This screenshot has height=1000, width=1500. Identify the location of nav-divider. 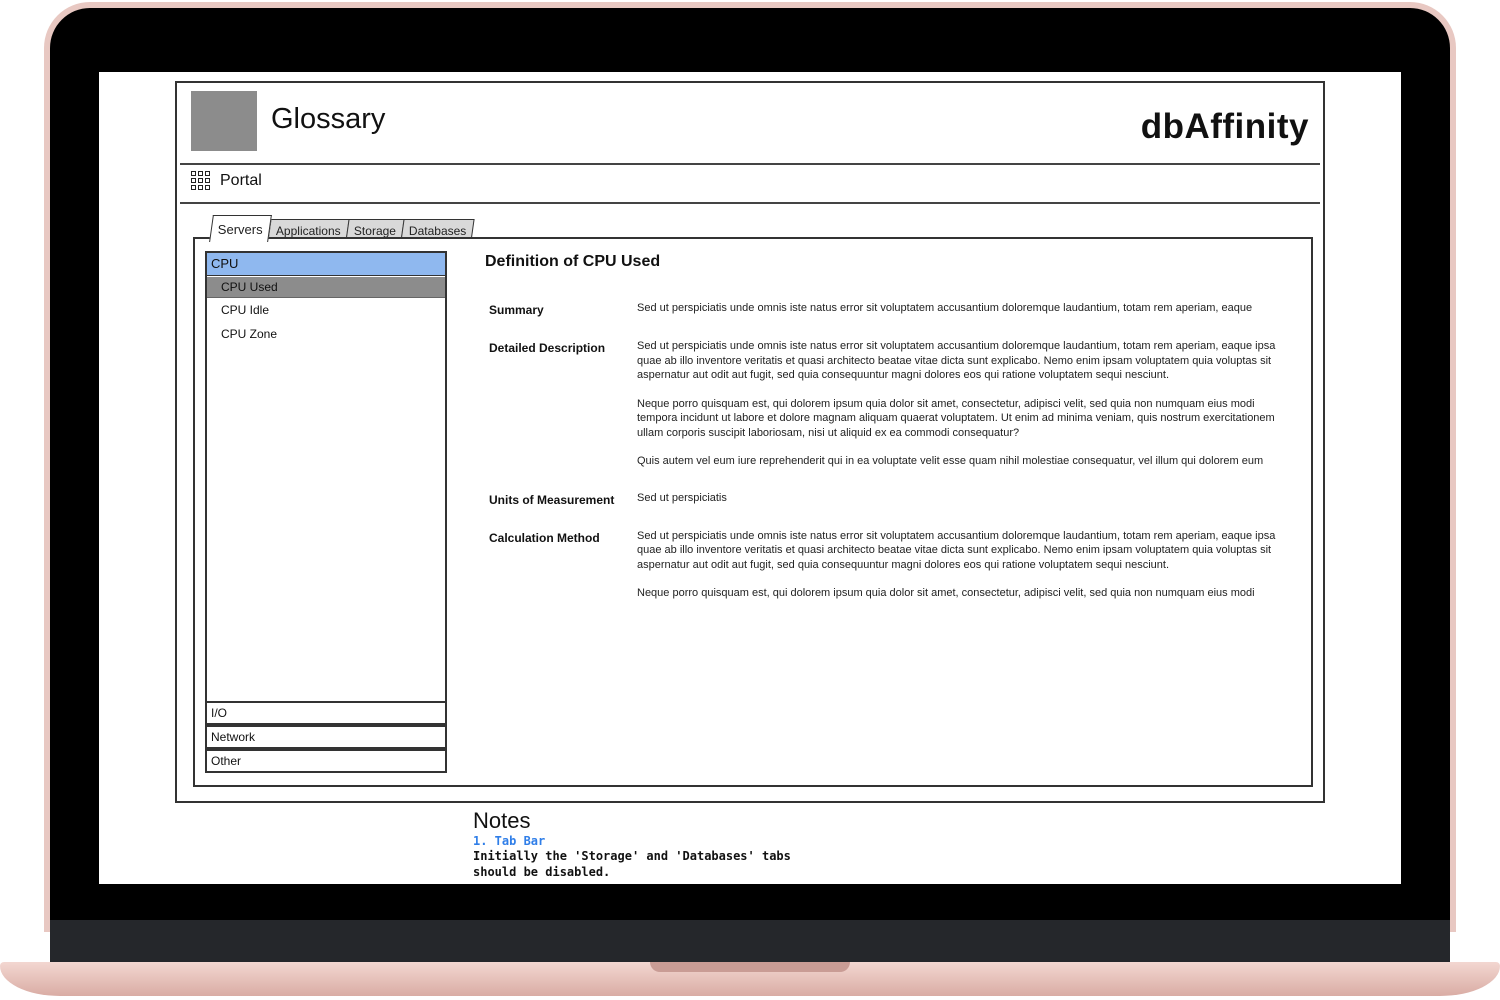
(750, 203).